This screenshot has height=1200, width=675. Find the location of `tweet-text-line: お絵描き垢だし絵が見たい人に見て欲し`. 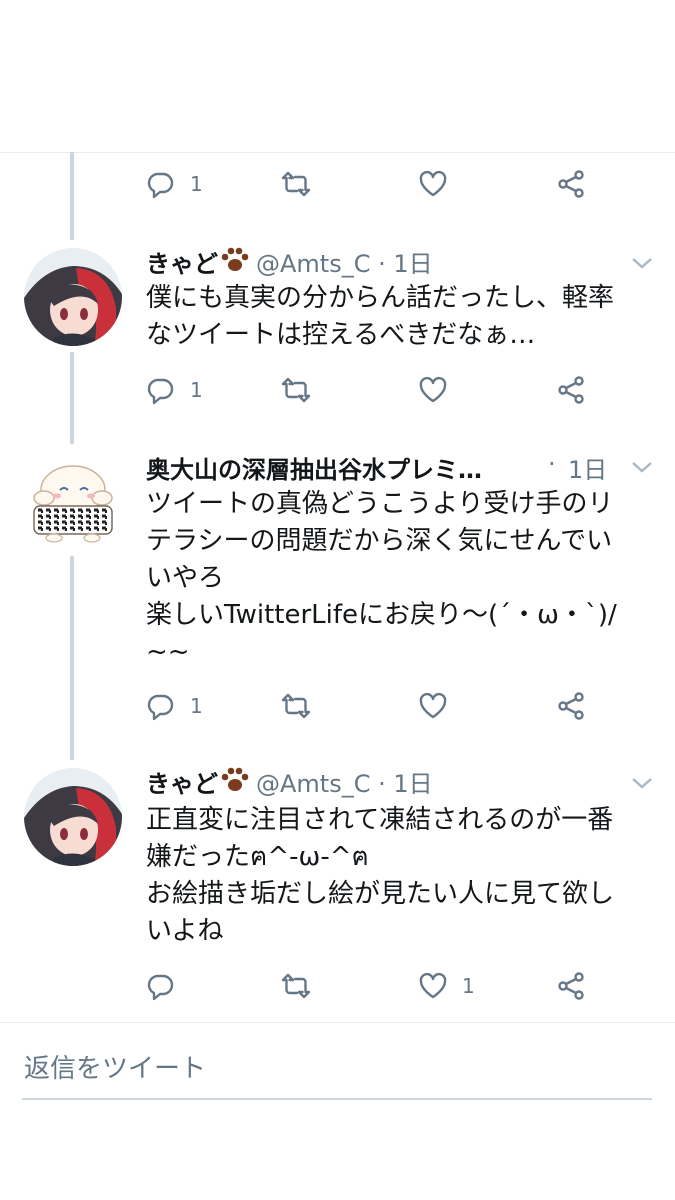

tweet-text-line: お絵描き垢だし絵が見たい人に見て欲し is located at coordinates (380, 894).